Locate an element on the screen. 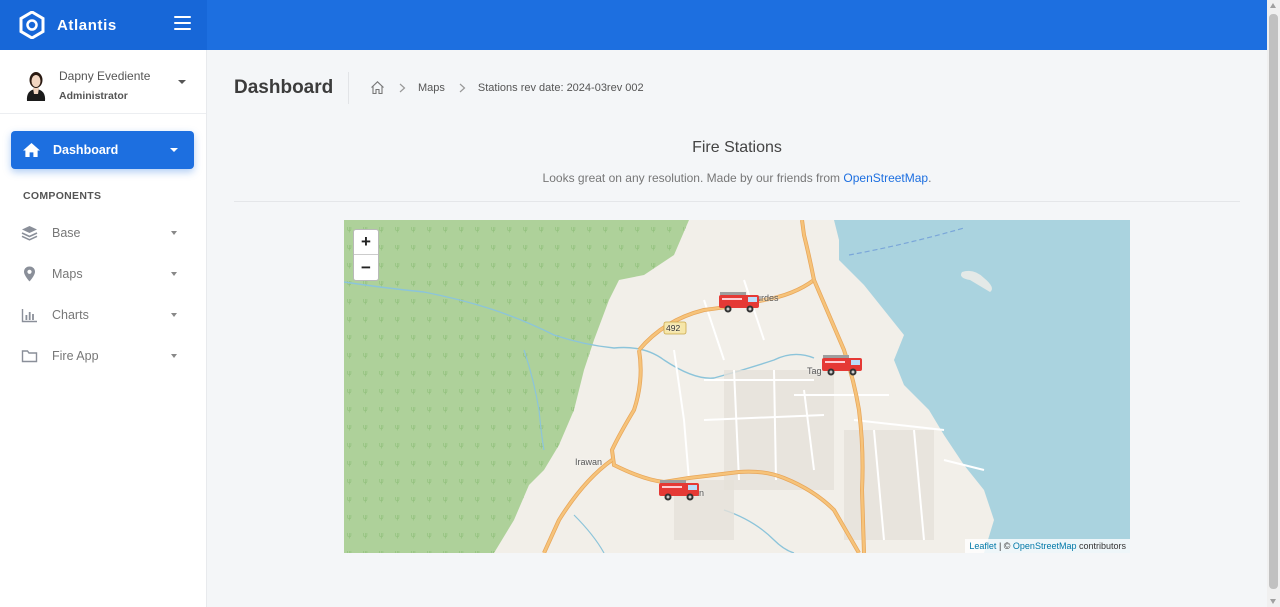  sidebar-item-charts: Charts is located at coordinates (103, 315).